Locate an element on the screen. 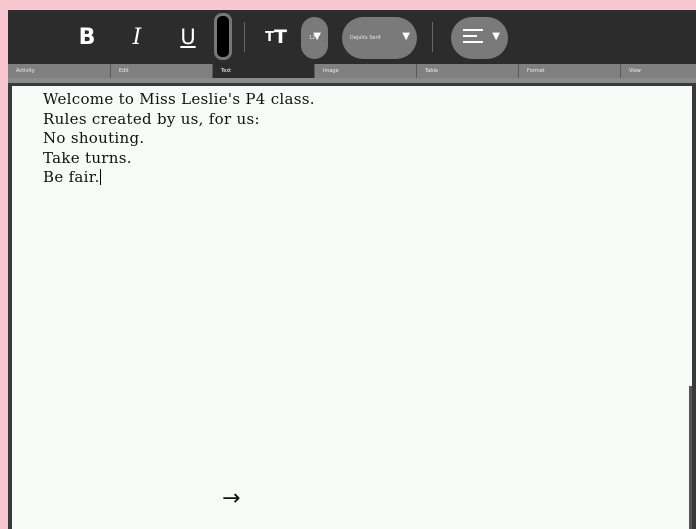 This screenshot has width=696, height=529. underline-button: U is located at coordinates (188, 37).